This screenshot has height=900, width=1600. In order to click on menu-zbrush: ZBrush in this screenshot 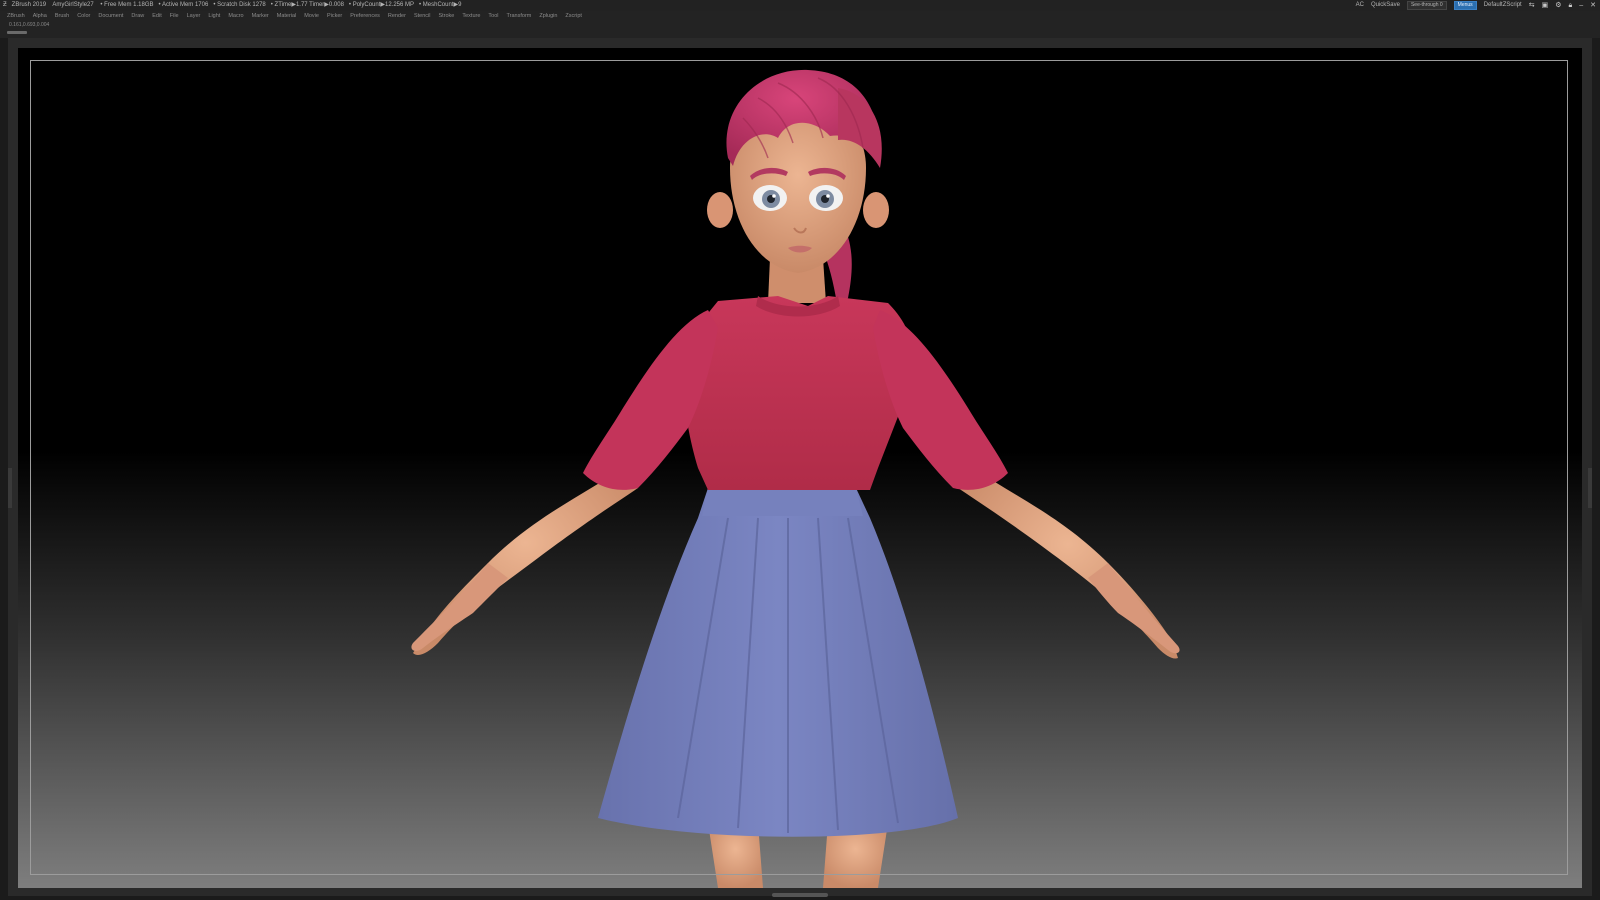, I will do `click(16, 16)`.